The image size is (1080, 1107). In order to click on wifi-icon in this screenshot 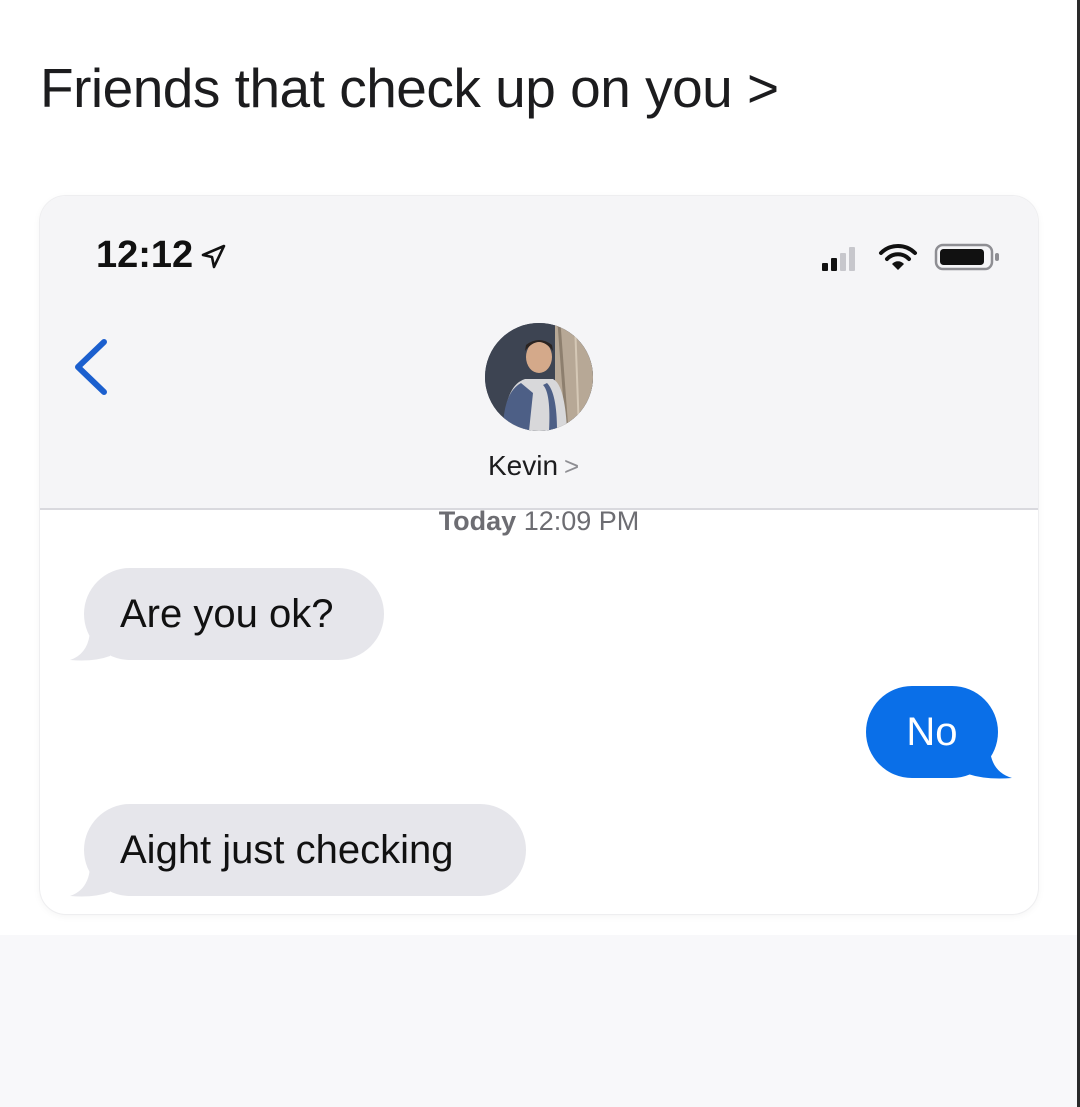, I will do `click(898, 256)`.